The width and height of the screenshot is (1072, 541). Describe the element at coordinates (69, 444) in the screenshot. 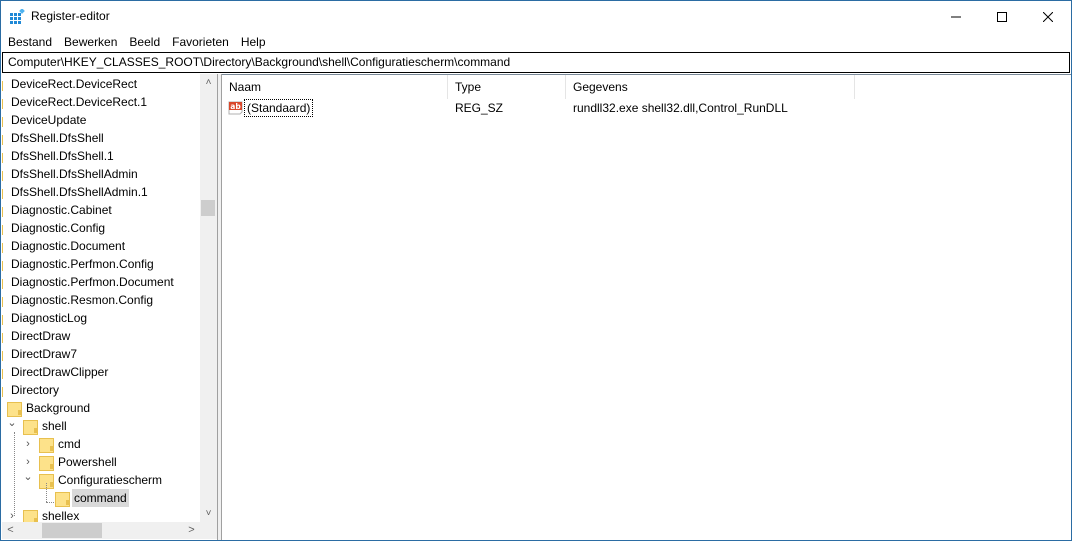

I see `tree-item-label: cmd` at that location.